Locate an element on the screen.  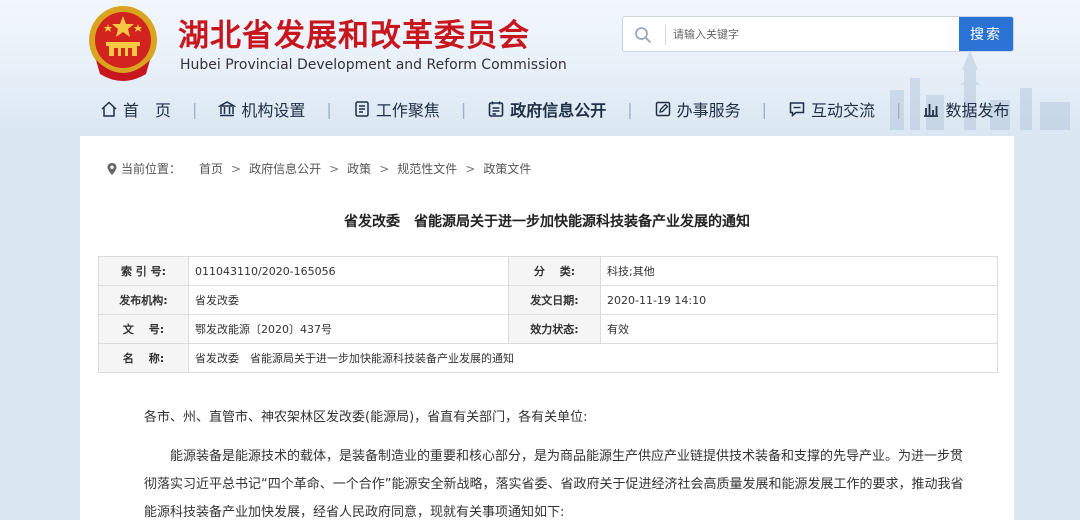
nav-item-interaction: 互动交流 is located at coordinates (831, 109).